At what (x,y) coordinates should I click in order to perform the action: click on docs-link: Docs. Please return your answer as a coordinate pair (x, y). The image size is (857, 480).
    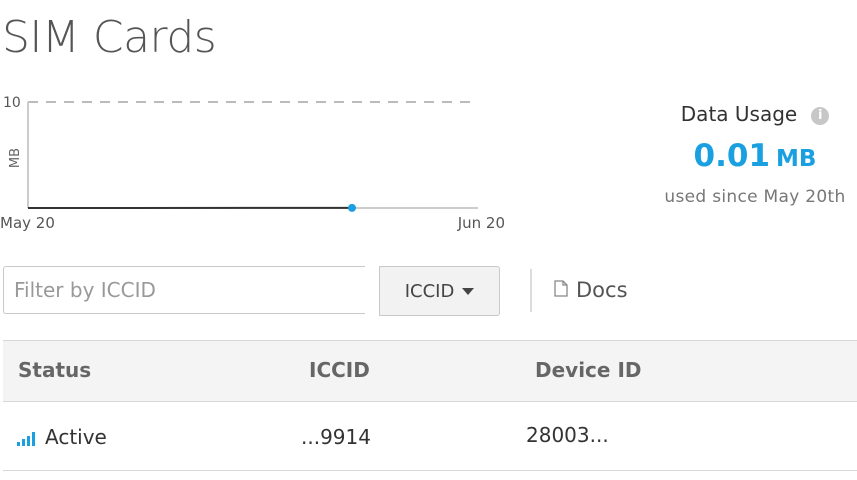
    Looking at the image, I should click on (591, 290).